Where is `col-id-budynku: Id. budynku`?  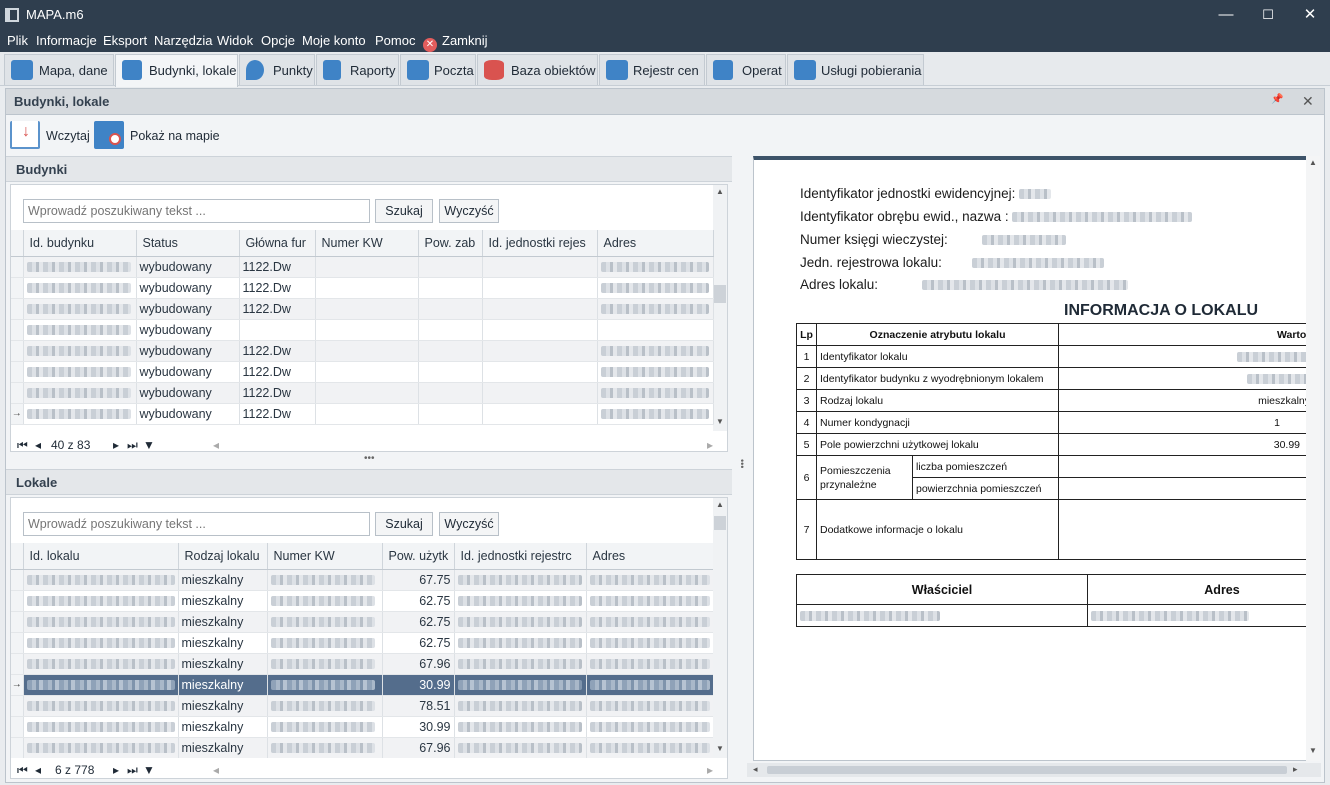
col-id-budynku: Id. budynku is located at coordinates (80, 243).